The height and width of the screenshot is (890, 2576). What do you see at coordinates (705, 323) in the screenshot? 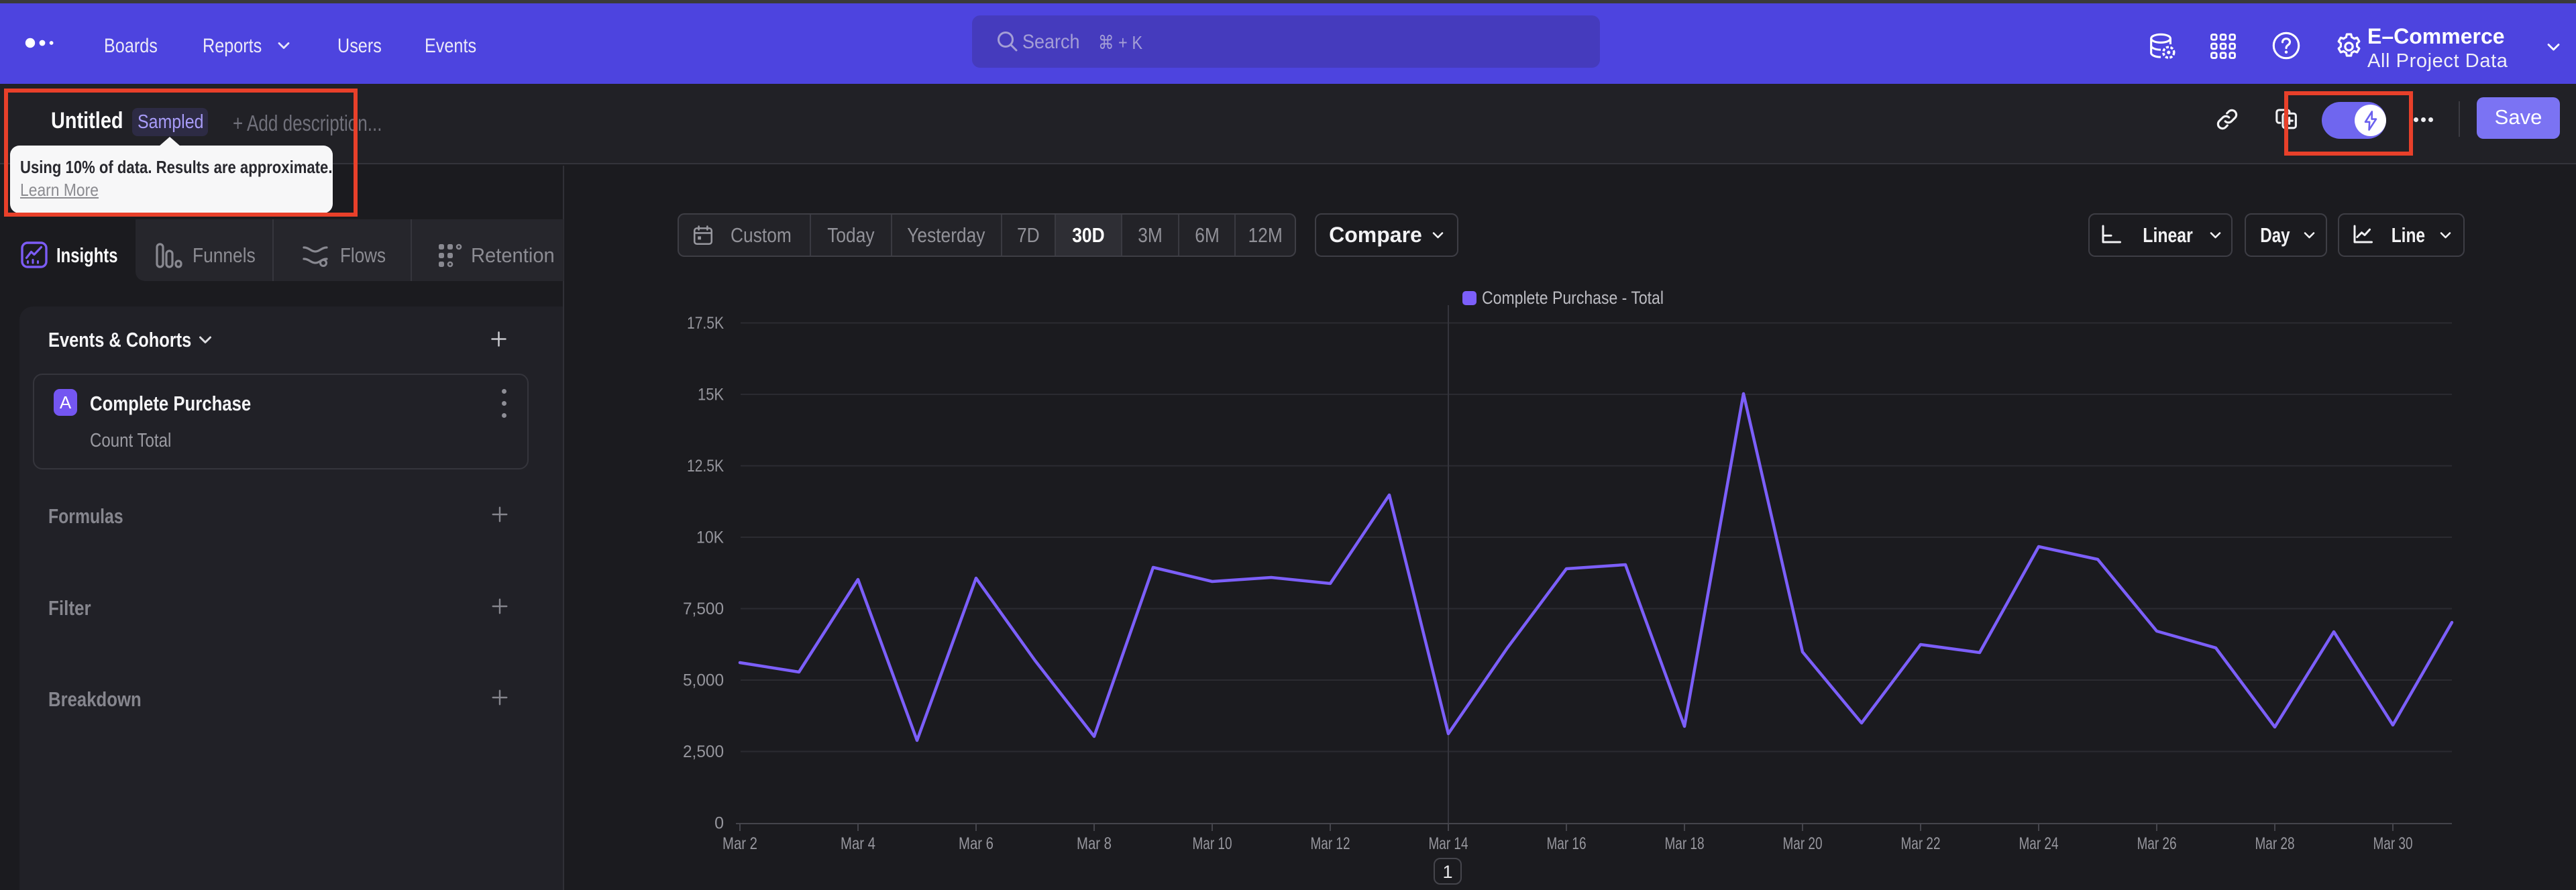
I see `svg-text: 17.5K` at bounding box center [705, 323].